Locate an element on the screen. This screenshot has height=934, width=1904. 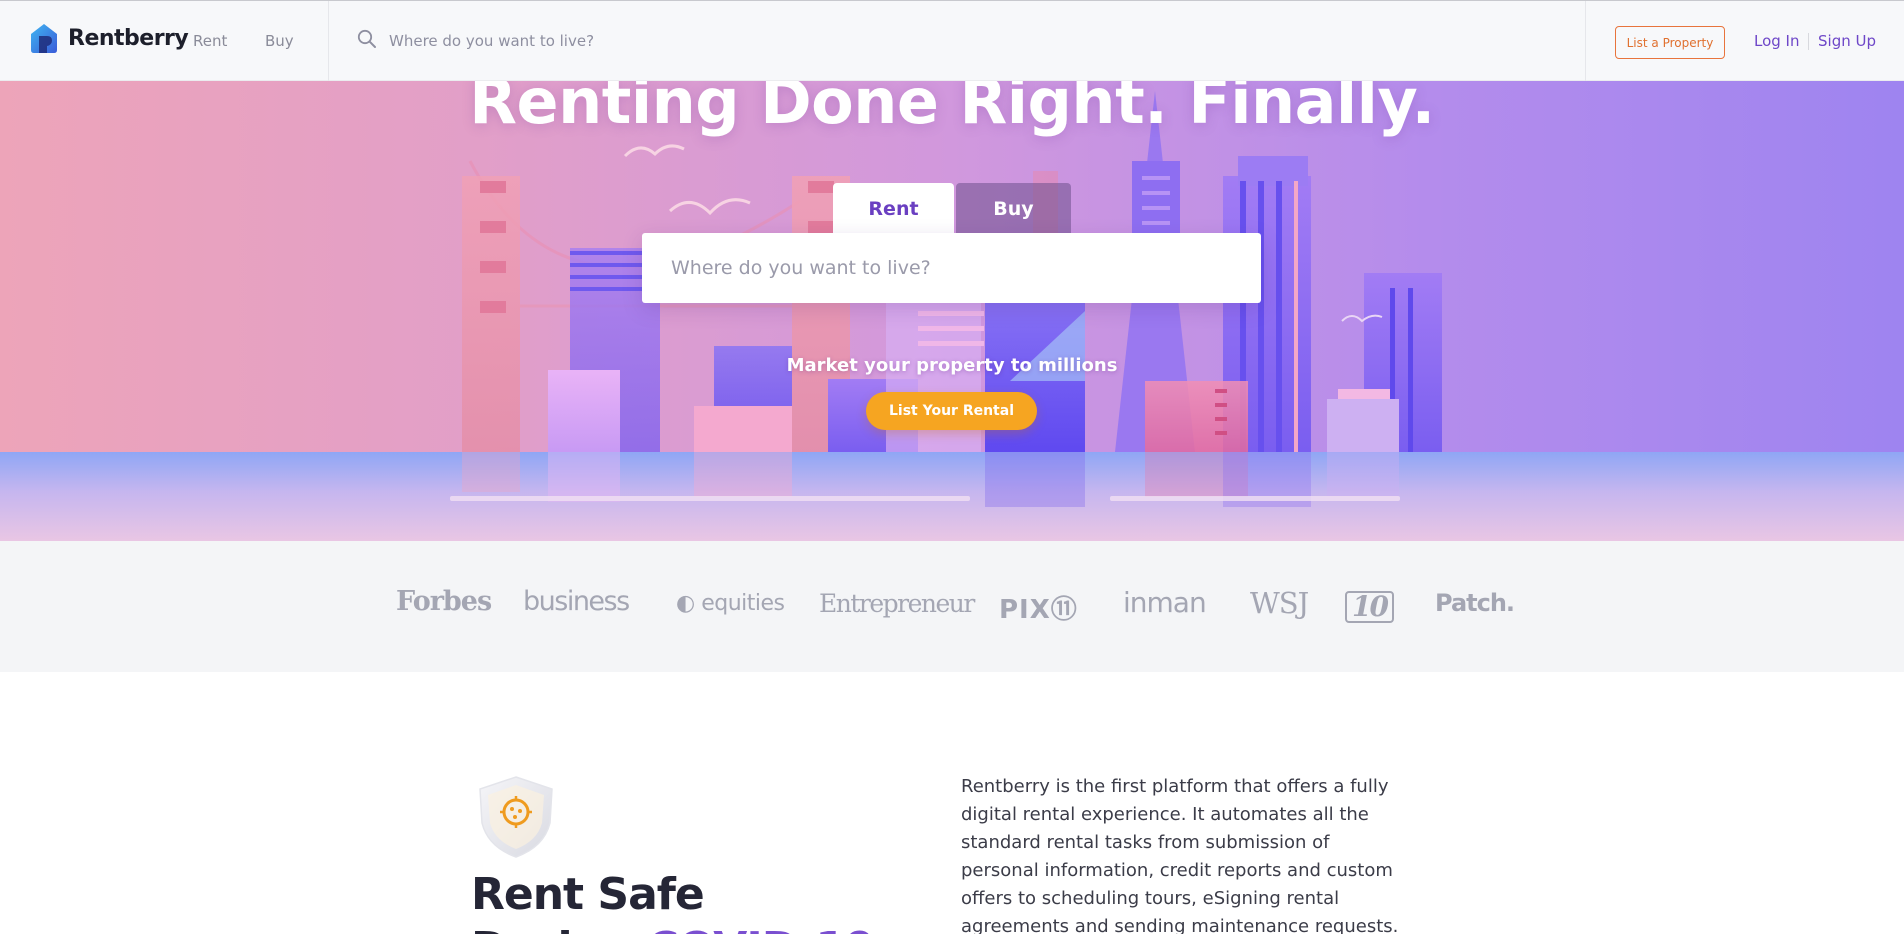
press-logo: Entrepreneur is located at coordinates (897, 603).